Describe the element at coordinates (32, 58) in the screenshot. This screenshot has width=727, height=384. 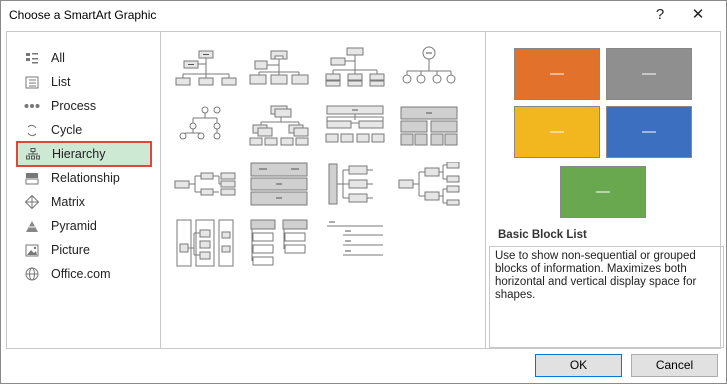
I see `all-icon` at that location.